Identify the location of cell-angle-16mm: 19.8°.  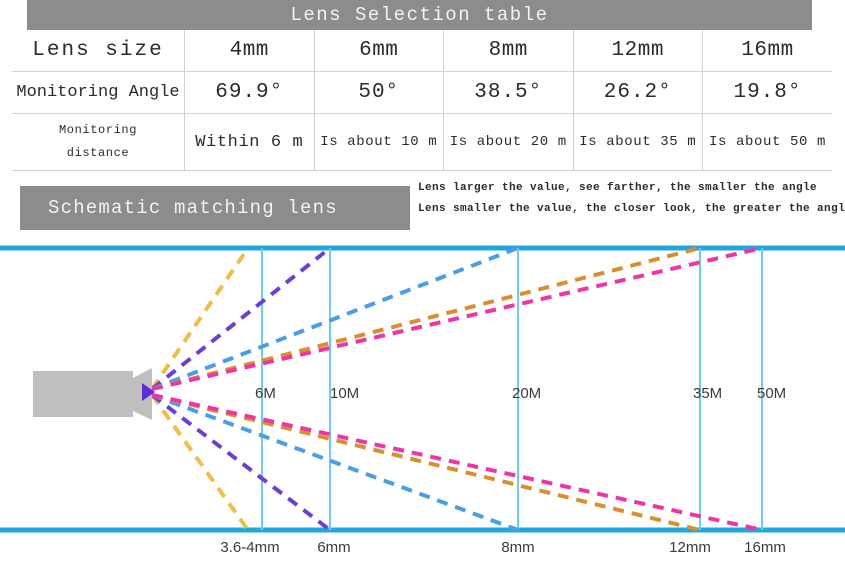
(767, 92).